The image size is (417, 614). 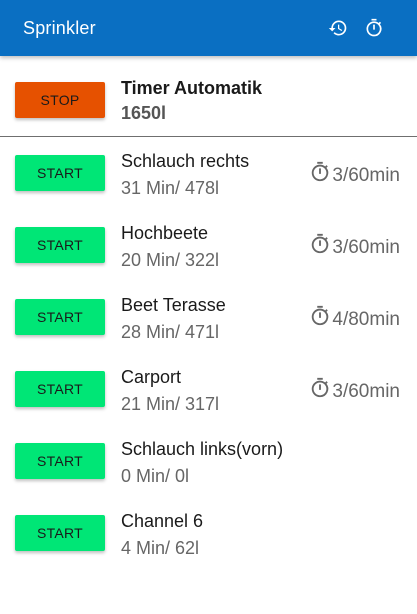 What do you see at coordinates (173, 305) in the screenshot?
I see `channel-name: Beet Terasse` at bounding box center [173, 305].